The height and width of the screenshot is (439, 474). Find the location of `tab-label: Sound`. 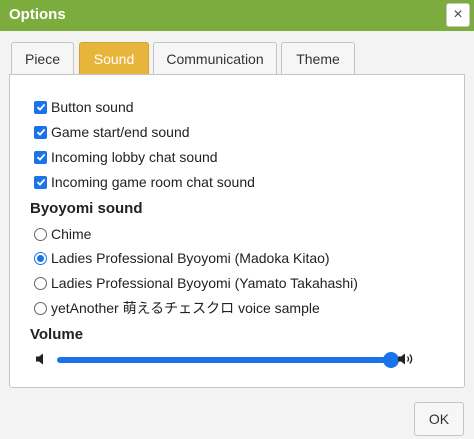

tab-label: Sound is located at coordinates (114, 59).